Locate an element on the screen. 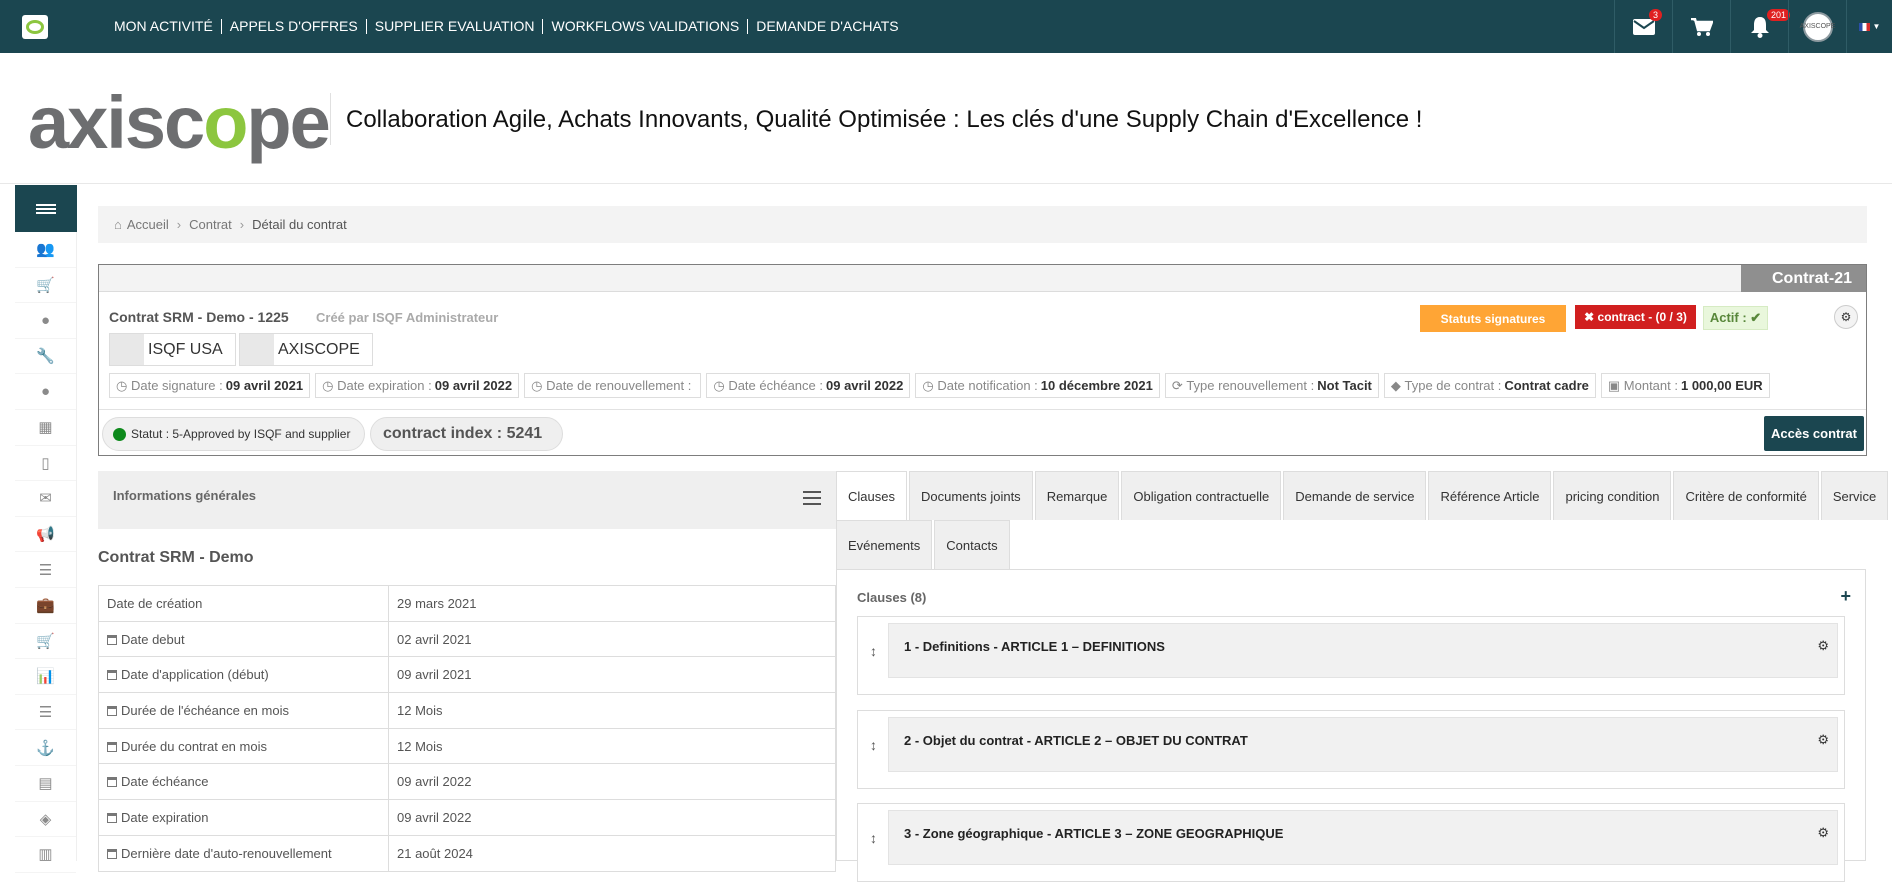  row-label: Date debut is located at coordinates (153, 639).